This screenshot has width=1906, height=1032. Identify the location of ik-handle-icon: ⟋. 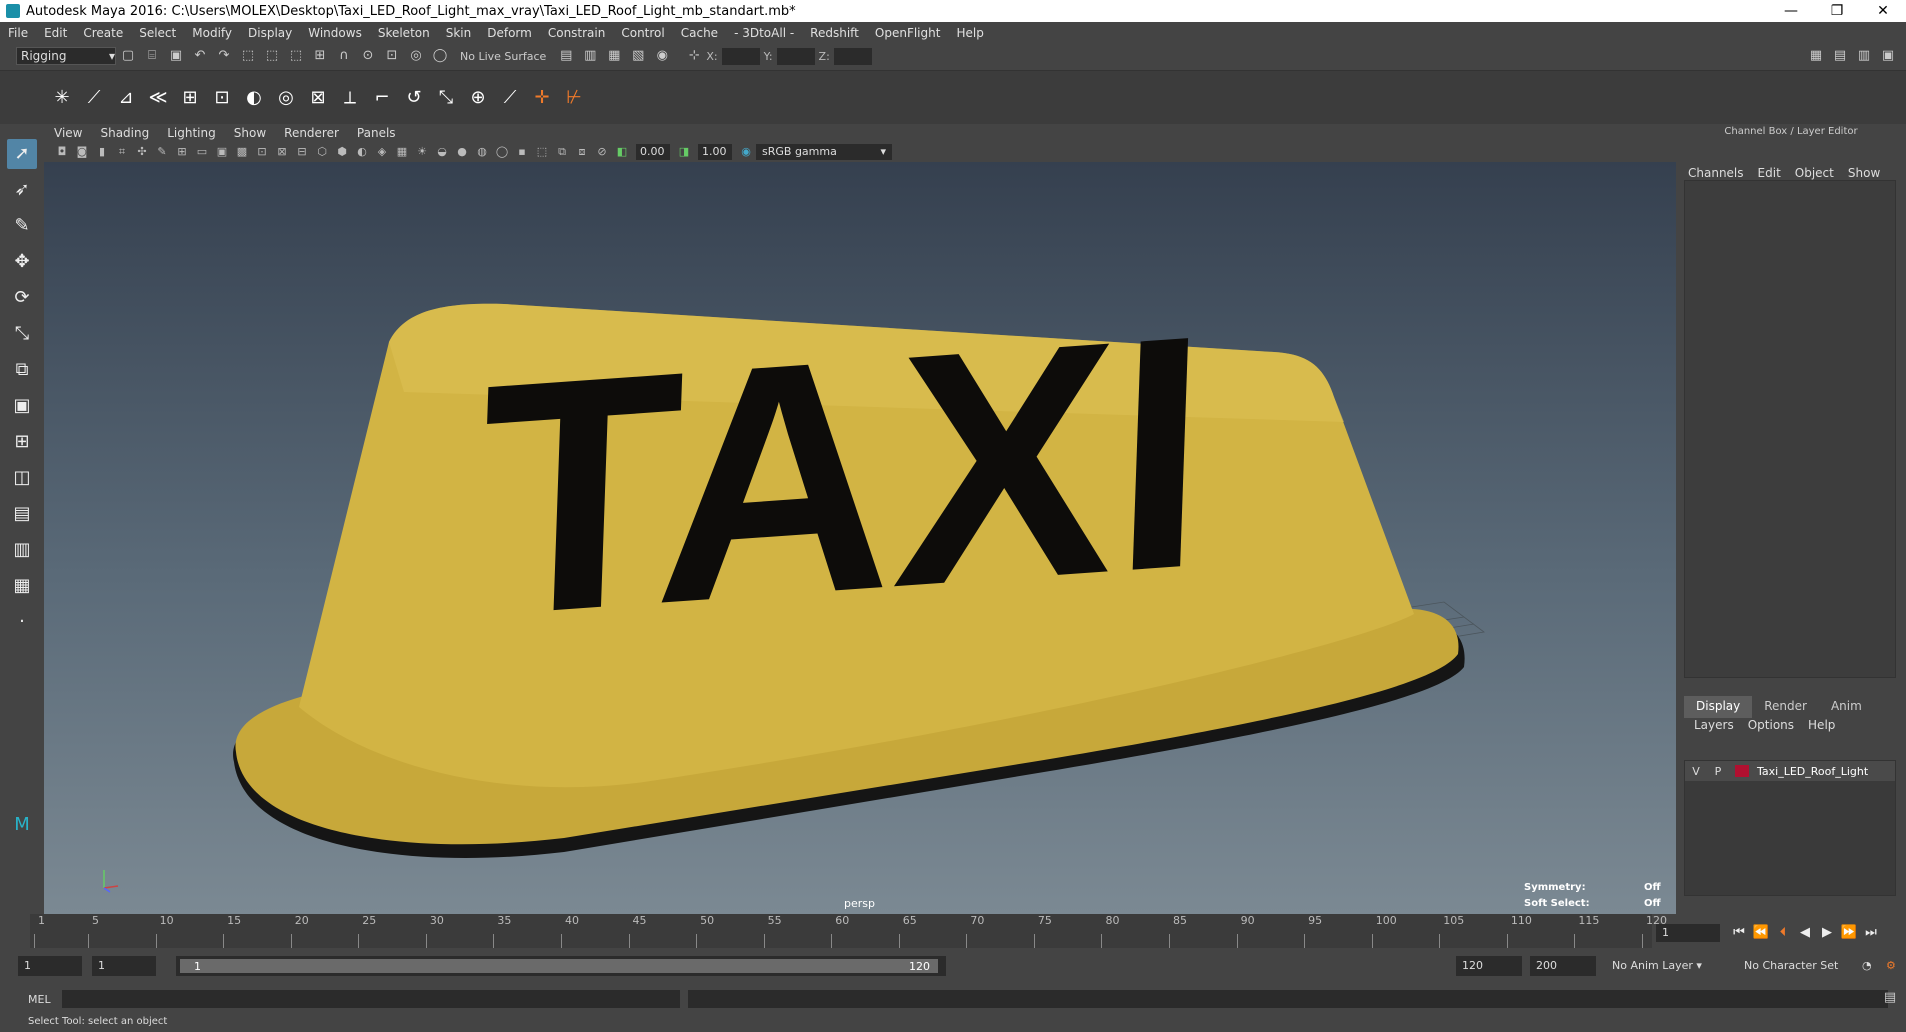
(94, 98).